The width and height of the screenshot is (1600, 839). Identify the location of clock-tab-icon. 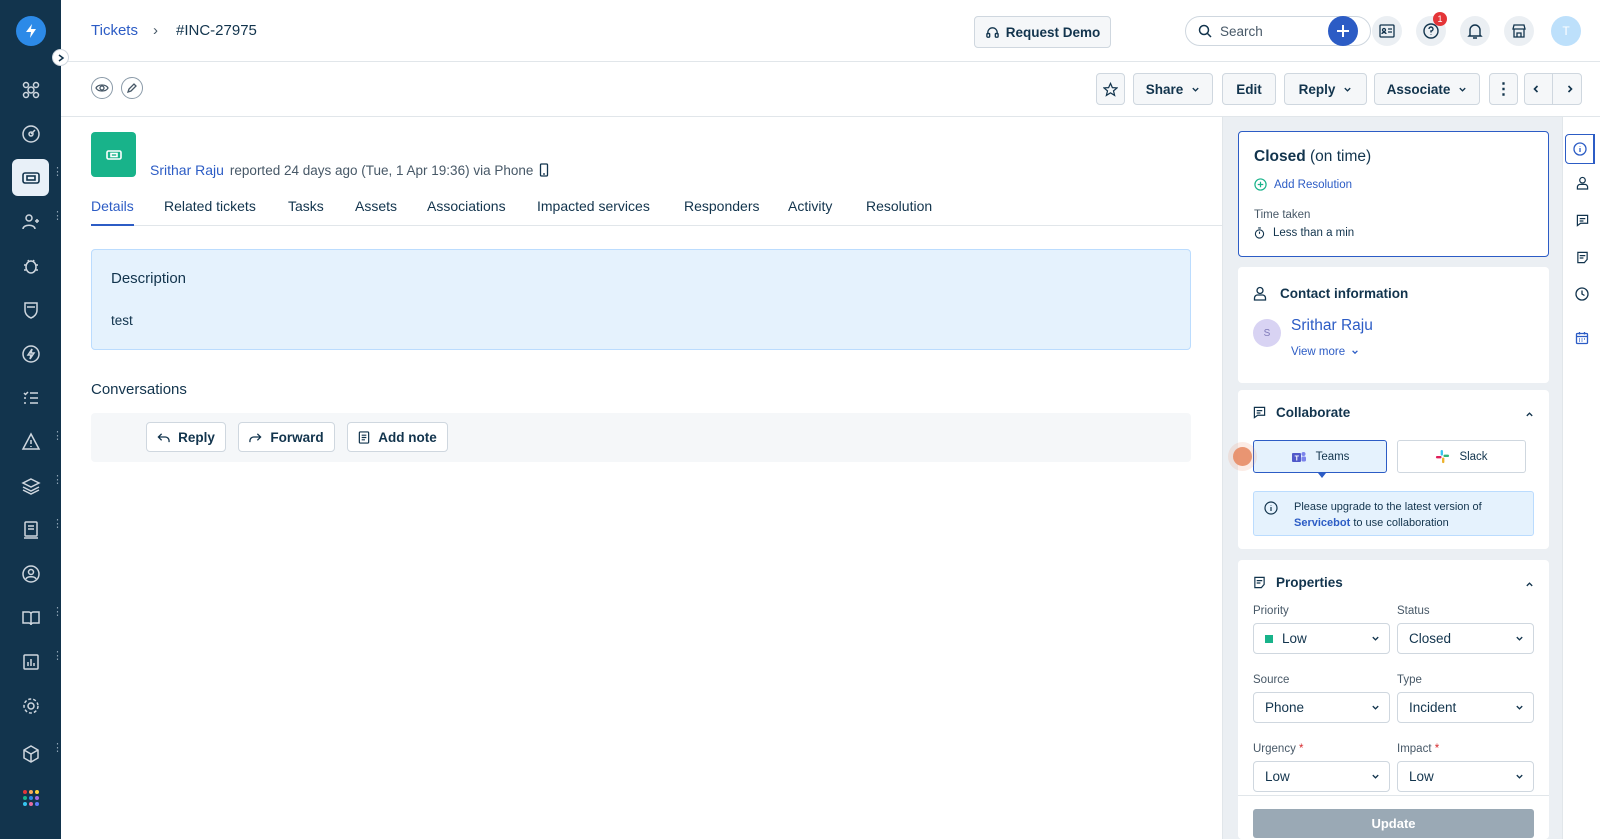
(1582, 294).